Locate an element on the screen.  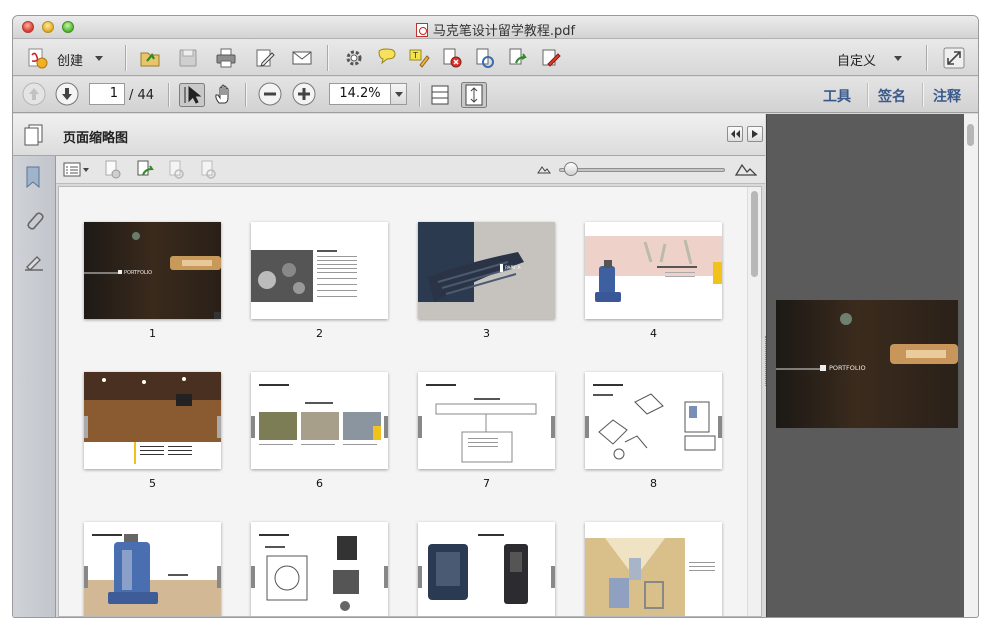
thumbnail-scrollbar-thumb is located at coordinates (754, 234).